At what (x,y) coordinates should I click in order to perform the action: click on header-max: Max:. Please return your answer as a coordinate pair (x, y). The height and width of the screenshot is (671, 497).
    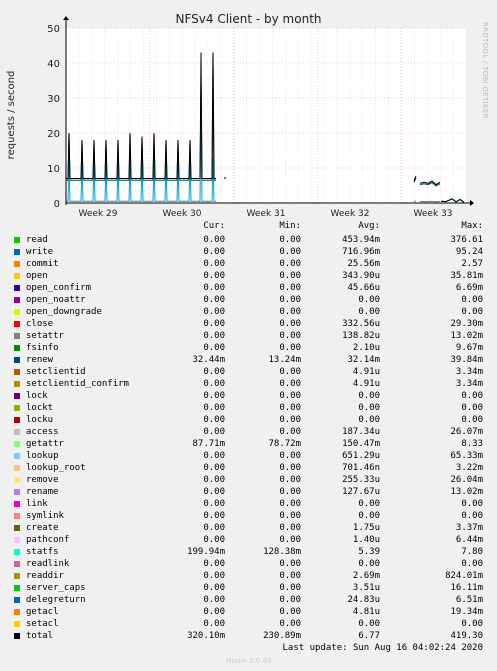
    Looking at the image, I should click on (472, 226).